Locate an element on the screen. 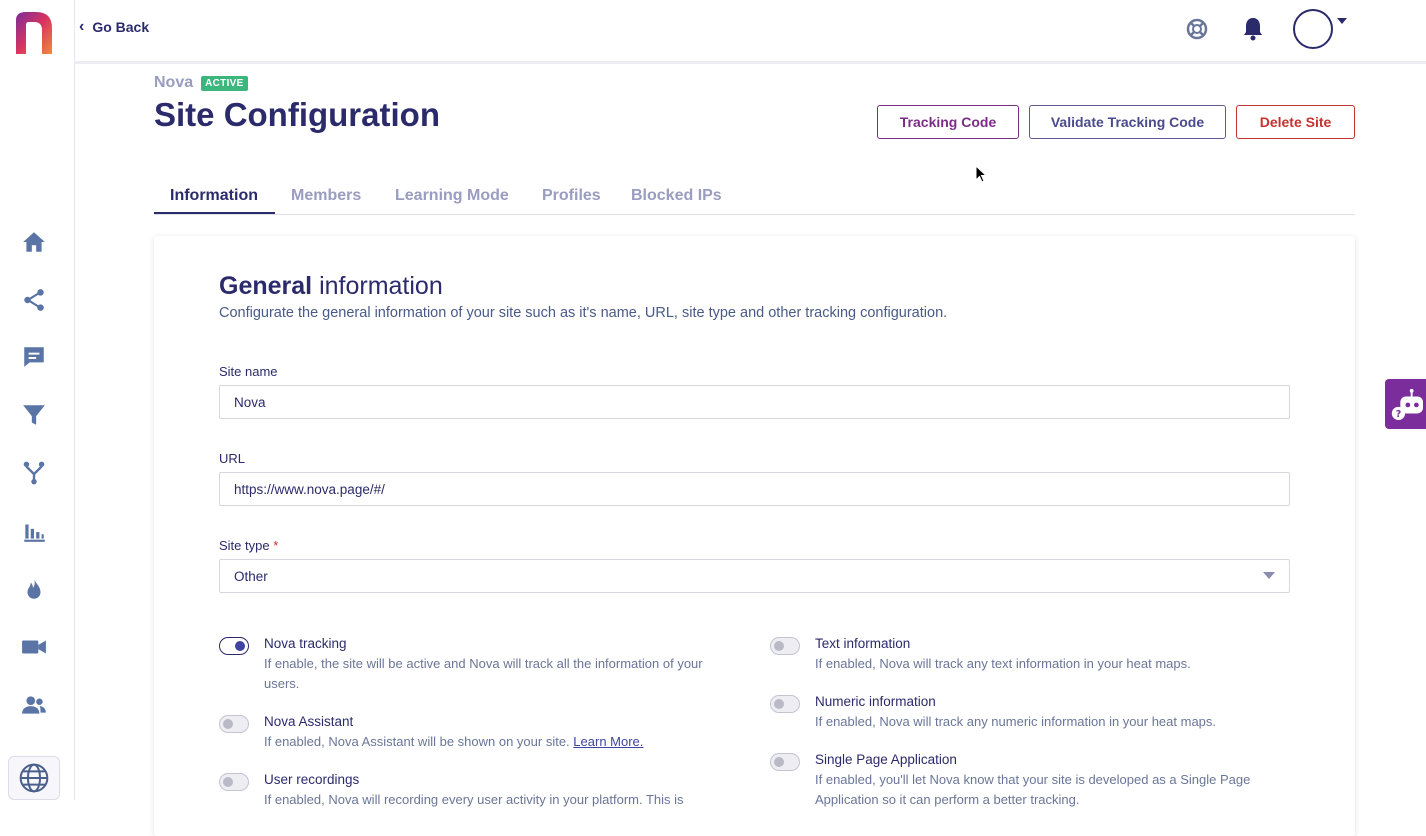 The image size is (1426, 836). single-page-application-title: Single Page Application is located at coordinates (886, 759).